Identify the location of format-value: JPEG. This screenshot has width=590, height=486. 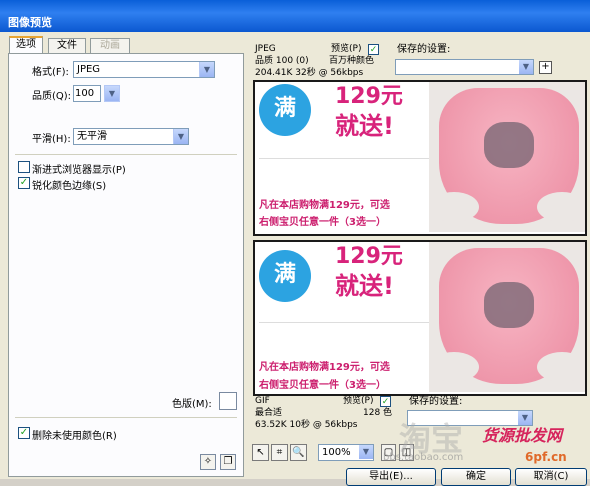
(89, 69).